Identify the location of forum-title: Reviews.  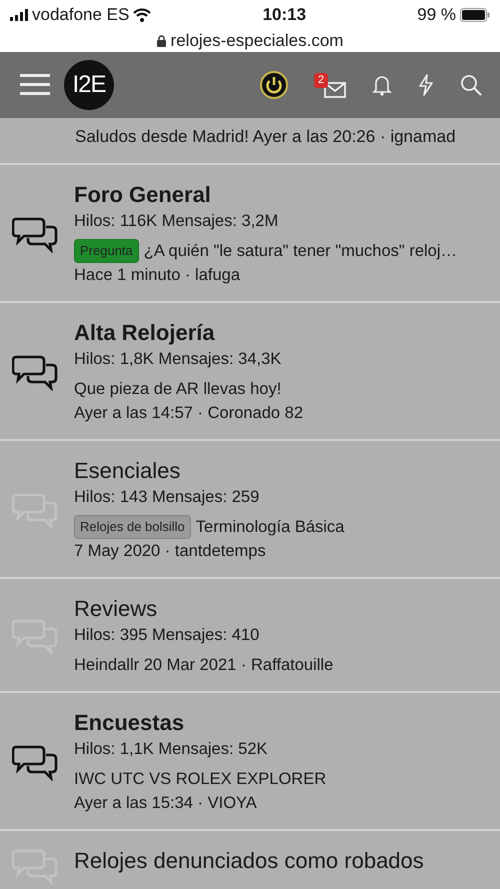
(283, 609).